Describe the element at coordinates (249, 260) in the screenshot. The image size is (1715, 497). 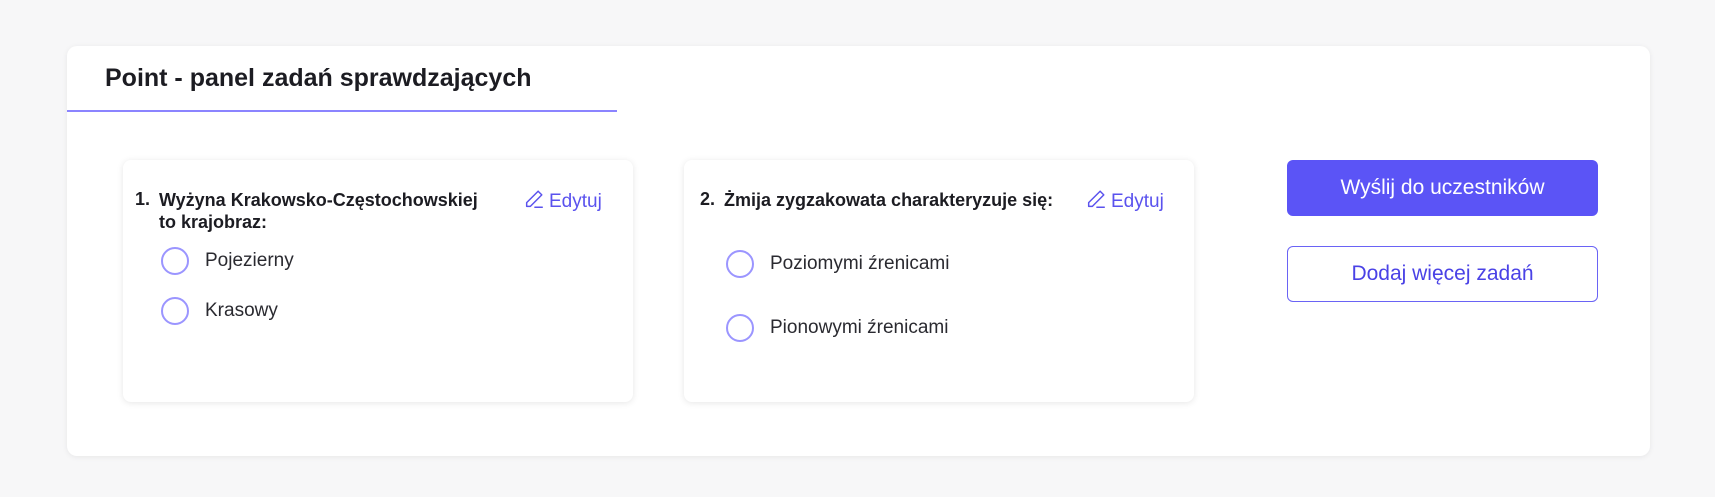
I see `answer-label: Pojezierny` at that location.